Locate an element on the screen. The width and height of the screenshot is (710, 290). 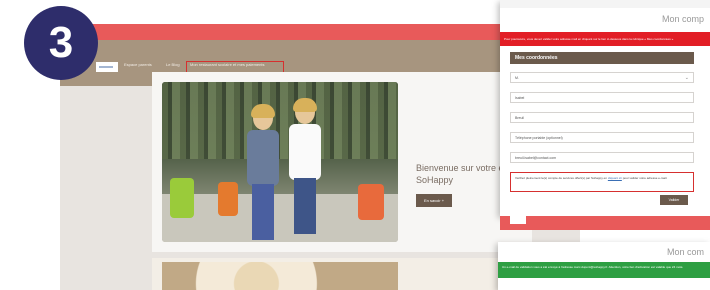
first-name-field: Isabel is located at coordinates (602, 97).